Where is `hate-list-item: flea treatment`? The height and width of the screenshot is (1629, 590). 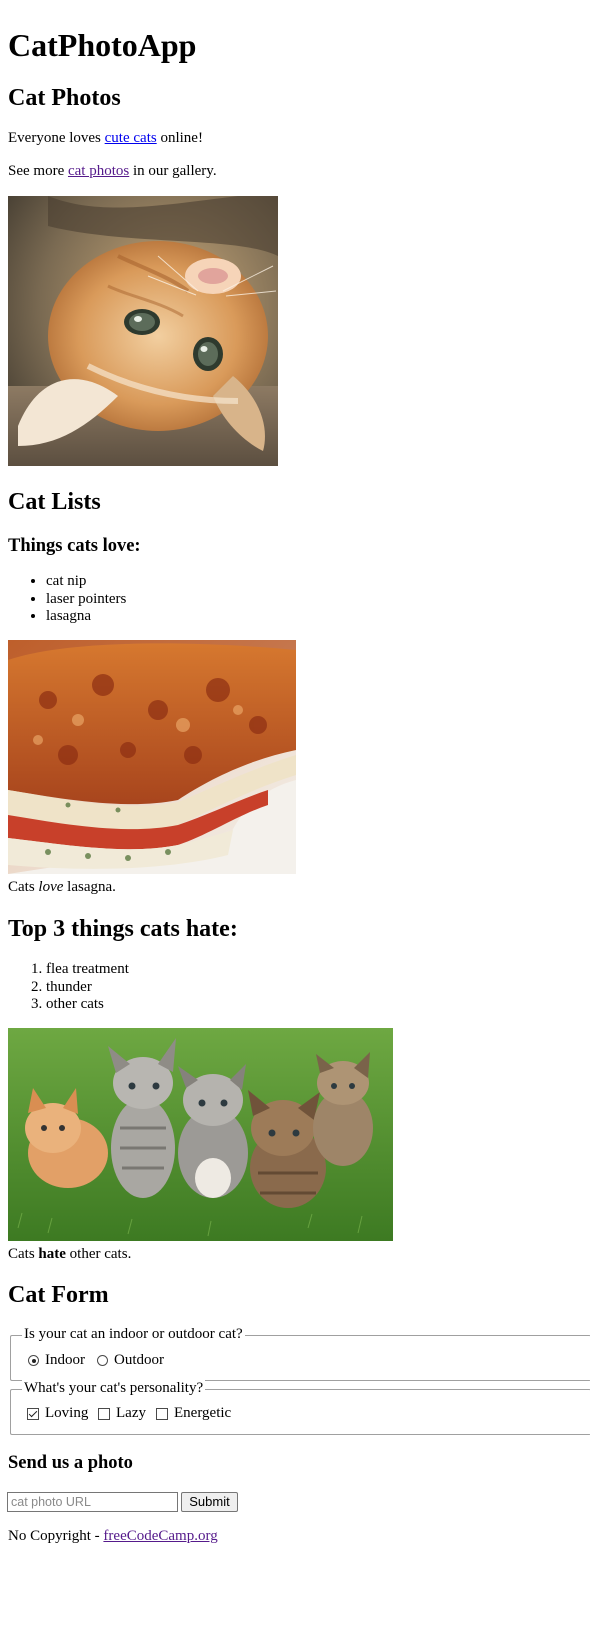 hate-list-item: flea treatment is located at coordinates (87, 970).